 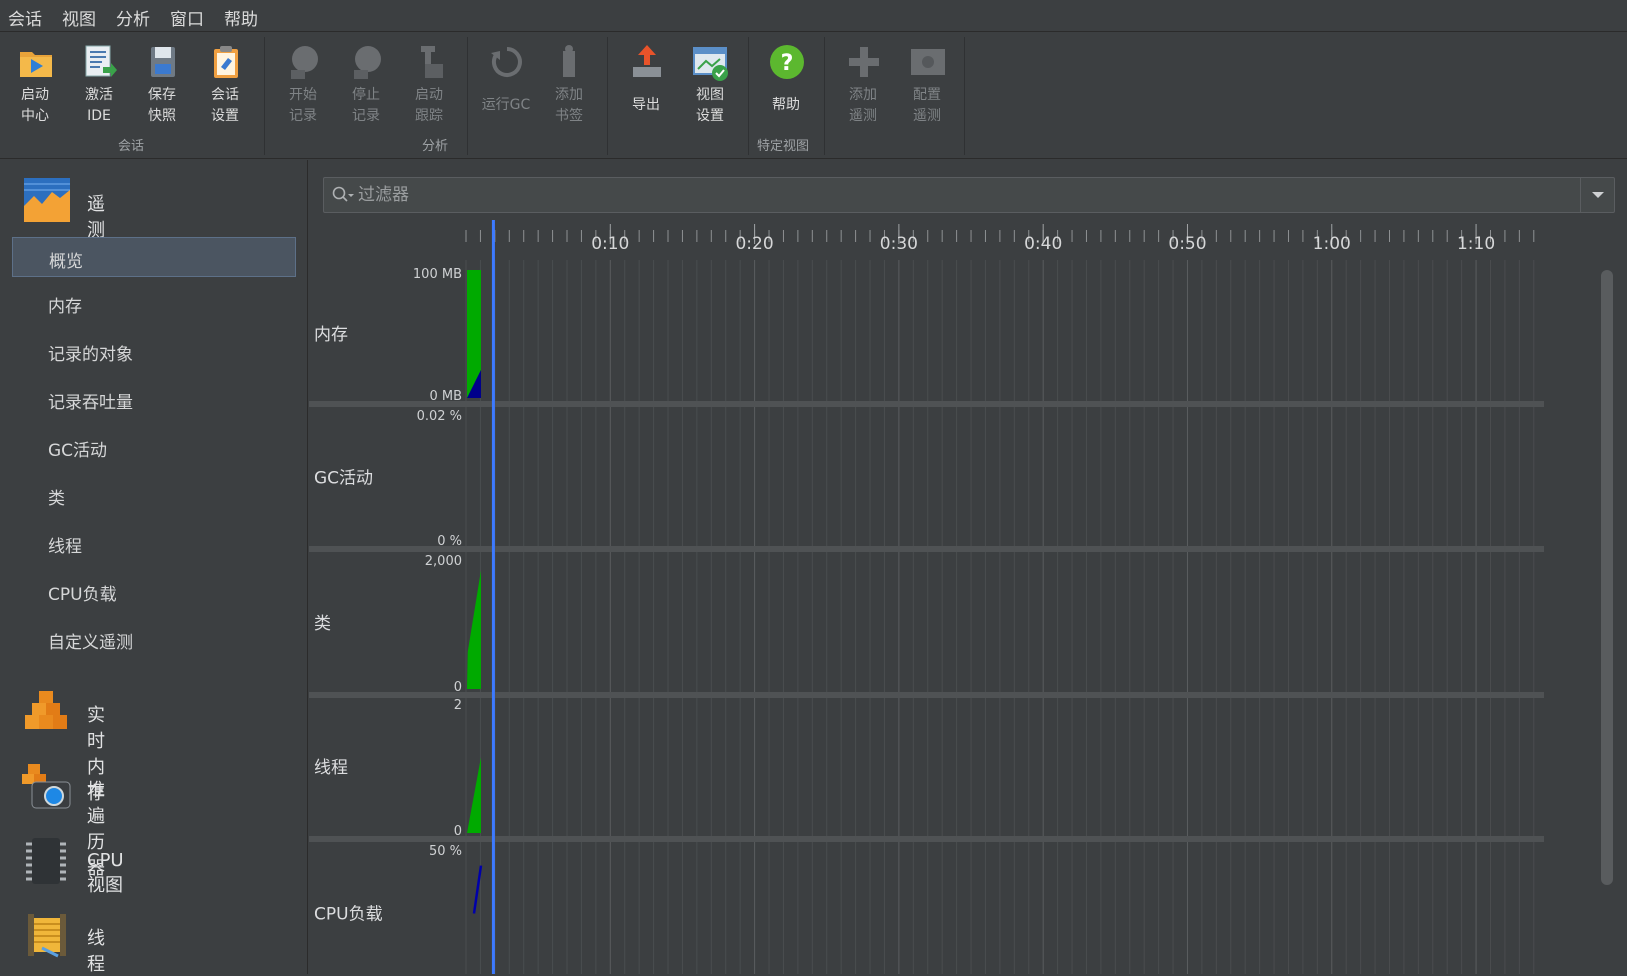 I want to click on add-telemetry-label: 添加 遥测, so click(x=863, y=105).